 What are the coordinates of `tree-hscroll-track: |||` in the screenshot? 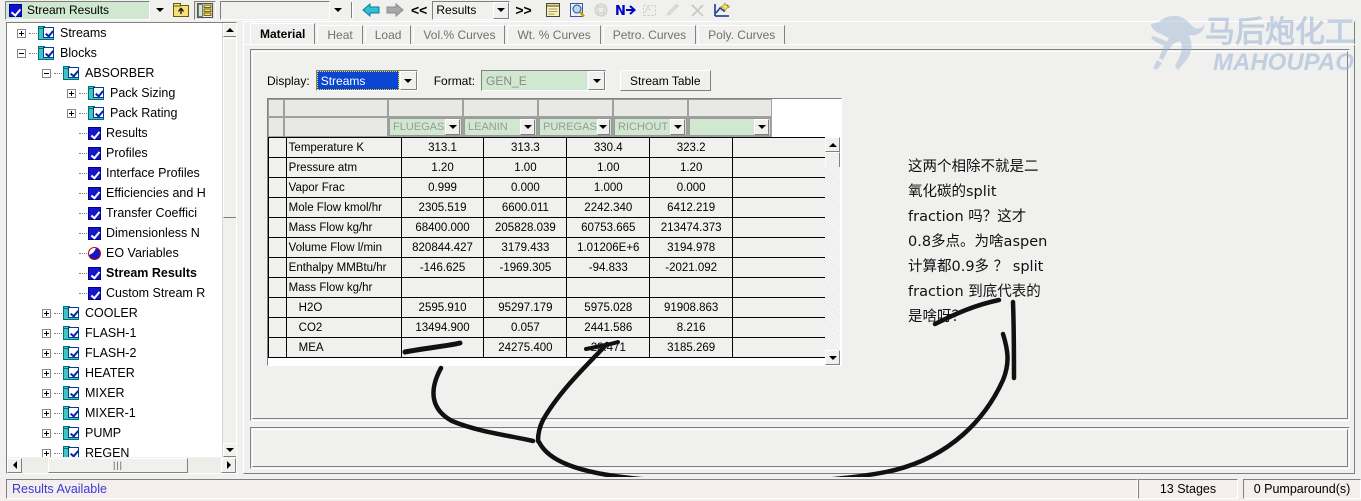 It's located at (121, 465).